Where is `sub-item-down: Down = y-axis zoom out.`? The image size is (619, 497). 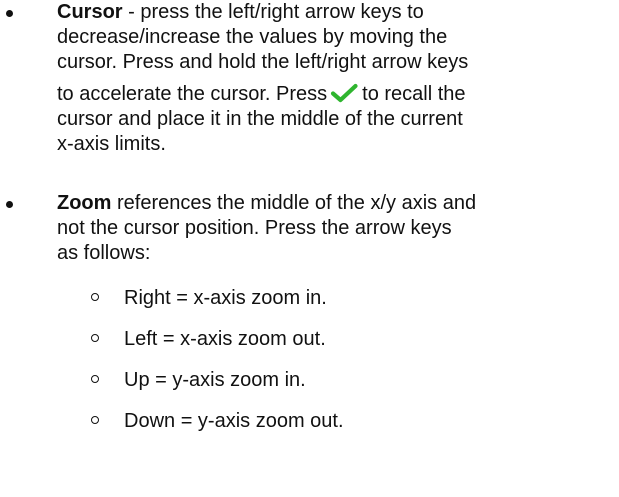 sub-item-down: Down = y-axis zoom out. is located at coordinates (309, 421).